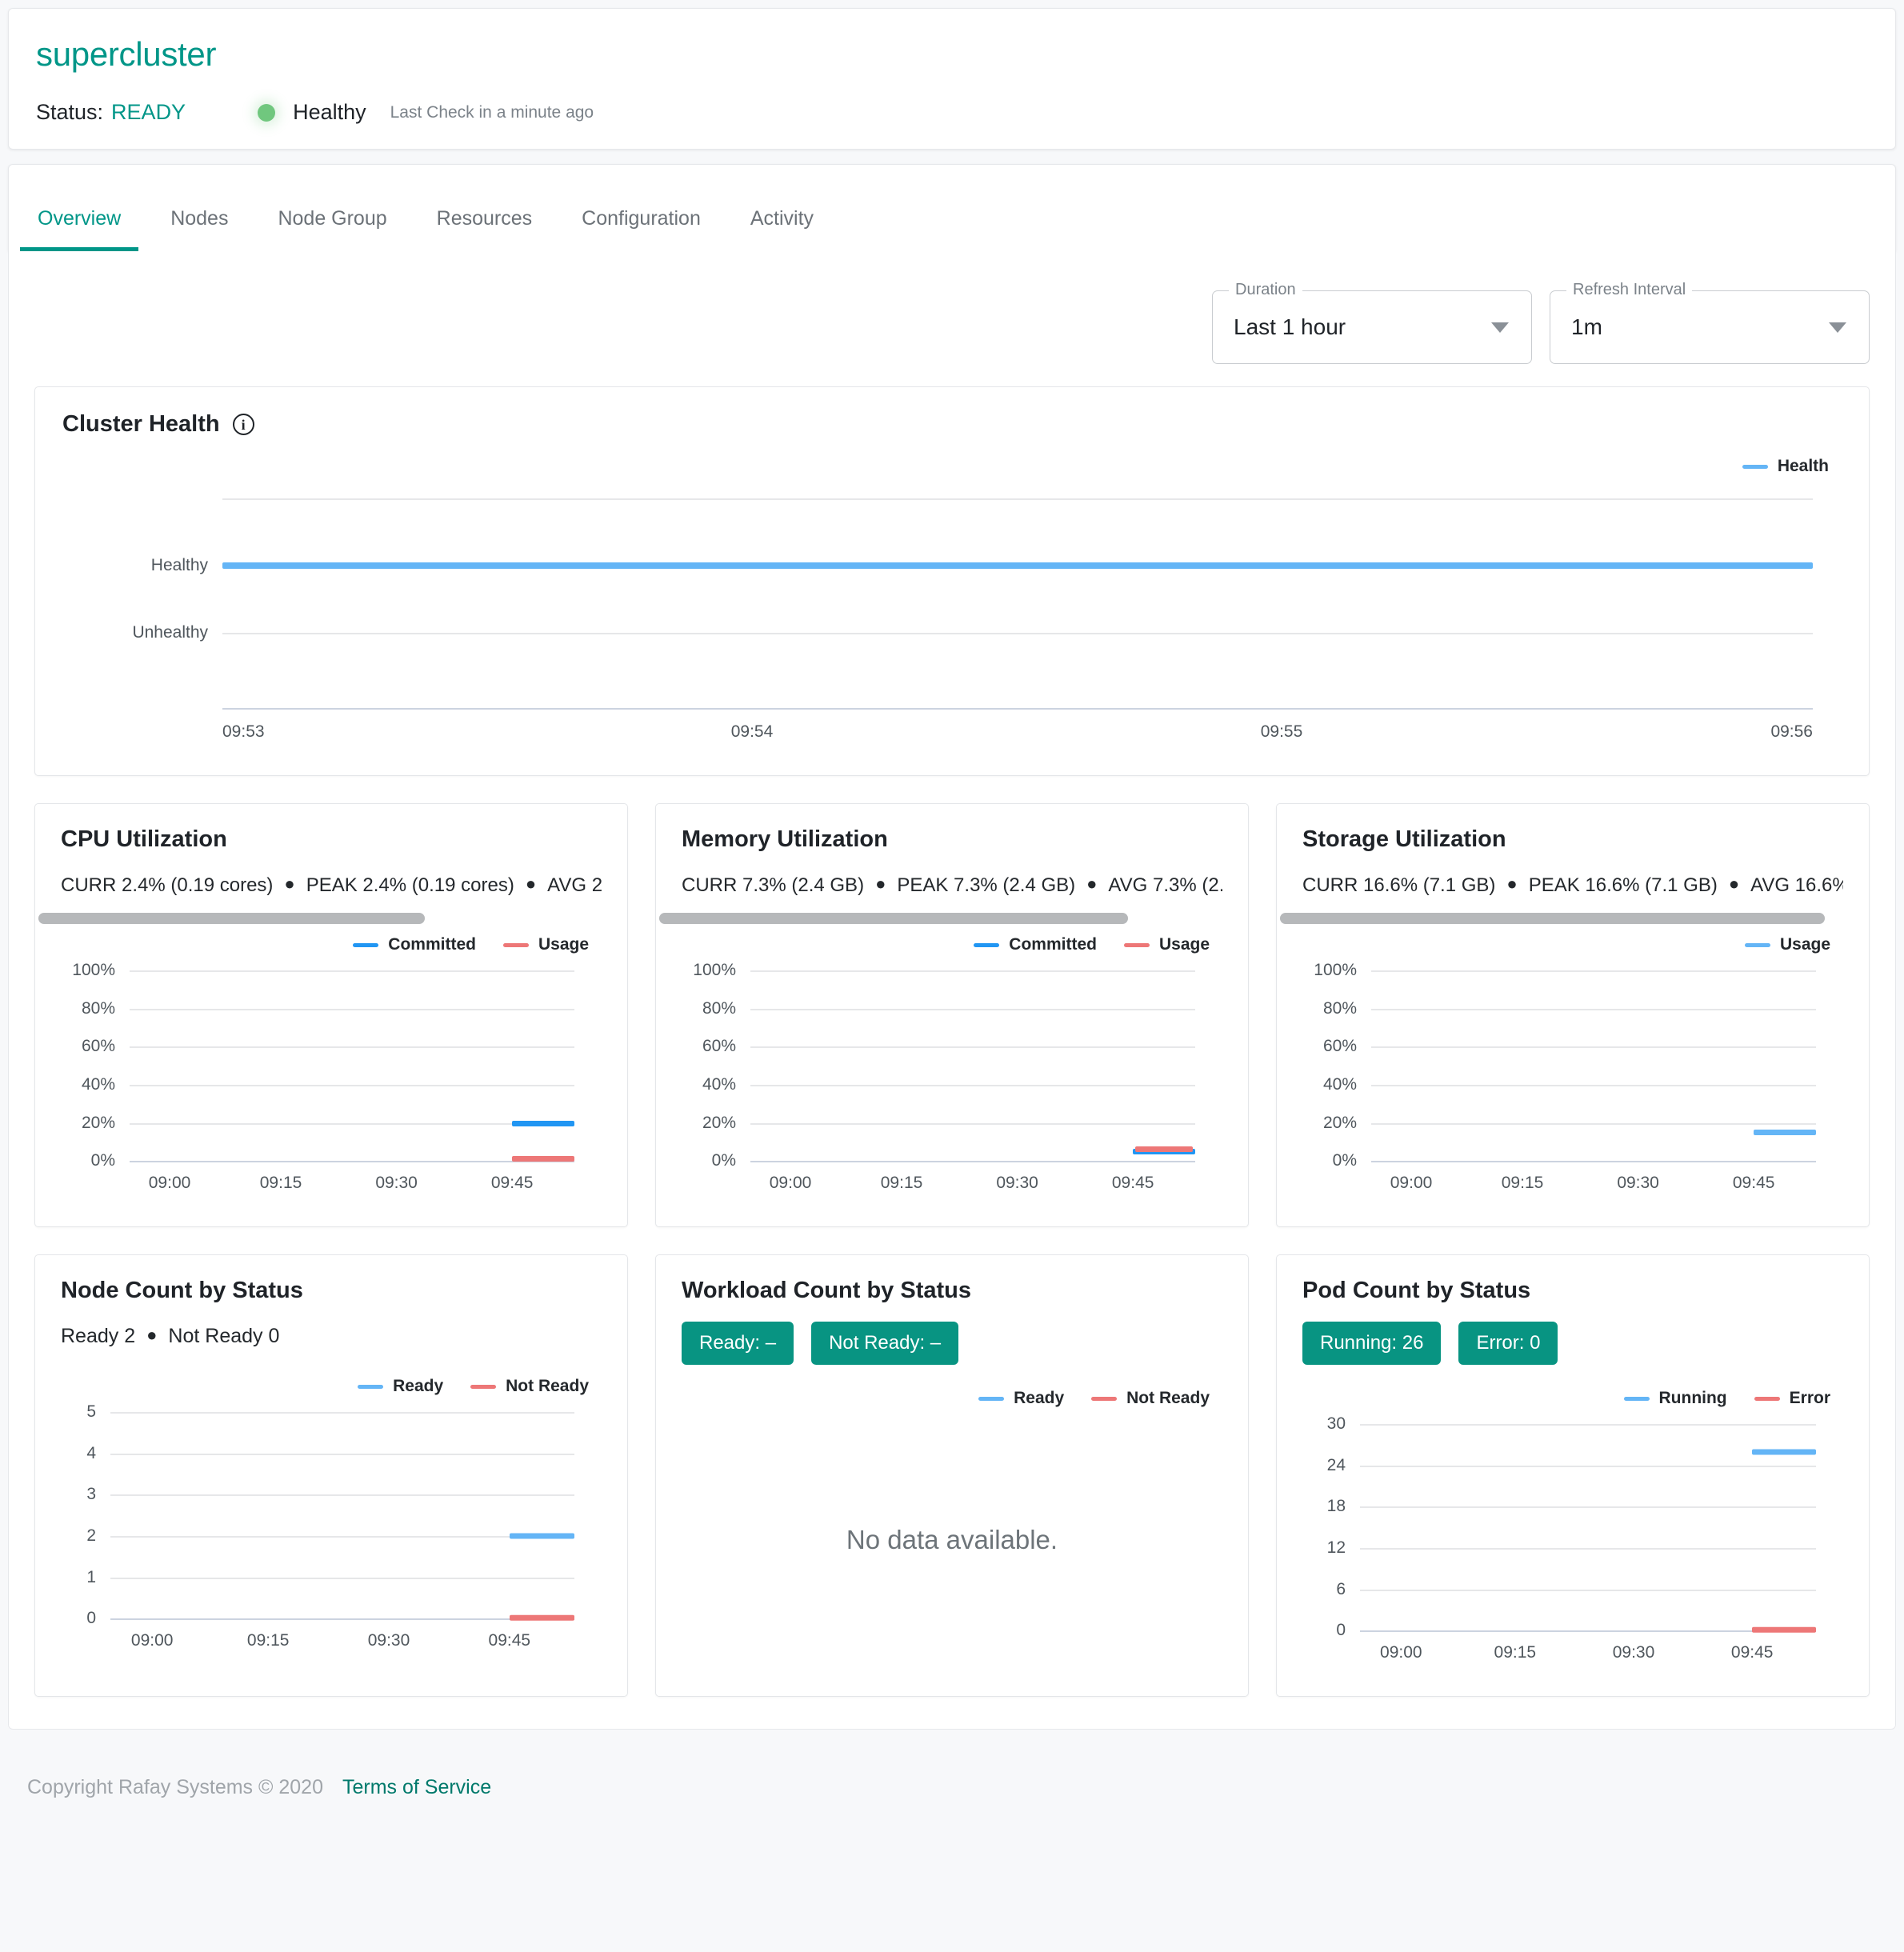  Describe the element at coordinates (719, 1122) in the screenshot. I see `y-tick: 20%` at that location.